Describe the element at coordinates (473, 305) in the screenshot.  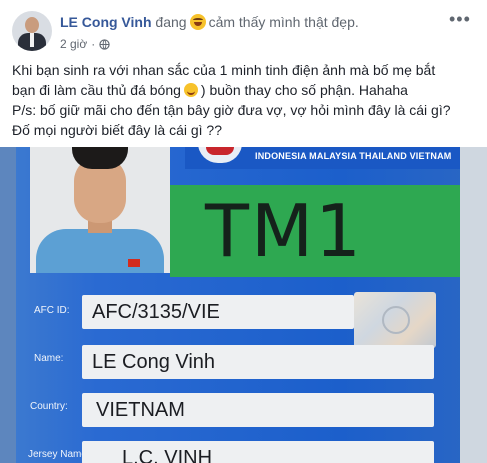
I see `card-right-edge` at that location.